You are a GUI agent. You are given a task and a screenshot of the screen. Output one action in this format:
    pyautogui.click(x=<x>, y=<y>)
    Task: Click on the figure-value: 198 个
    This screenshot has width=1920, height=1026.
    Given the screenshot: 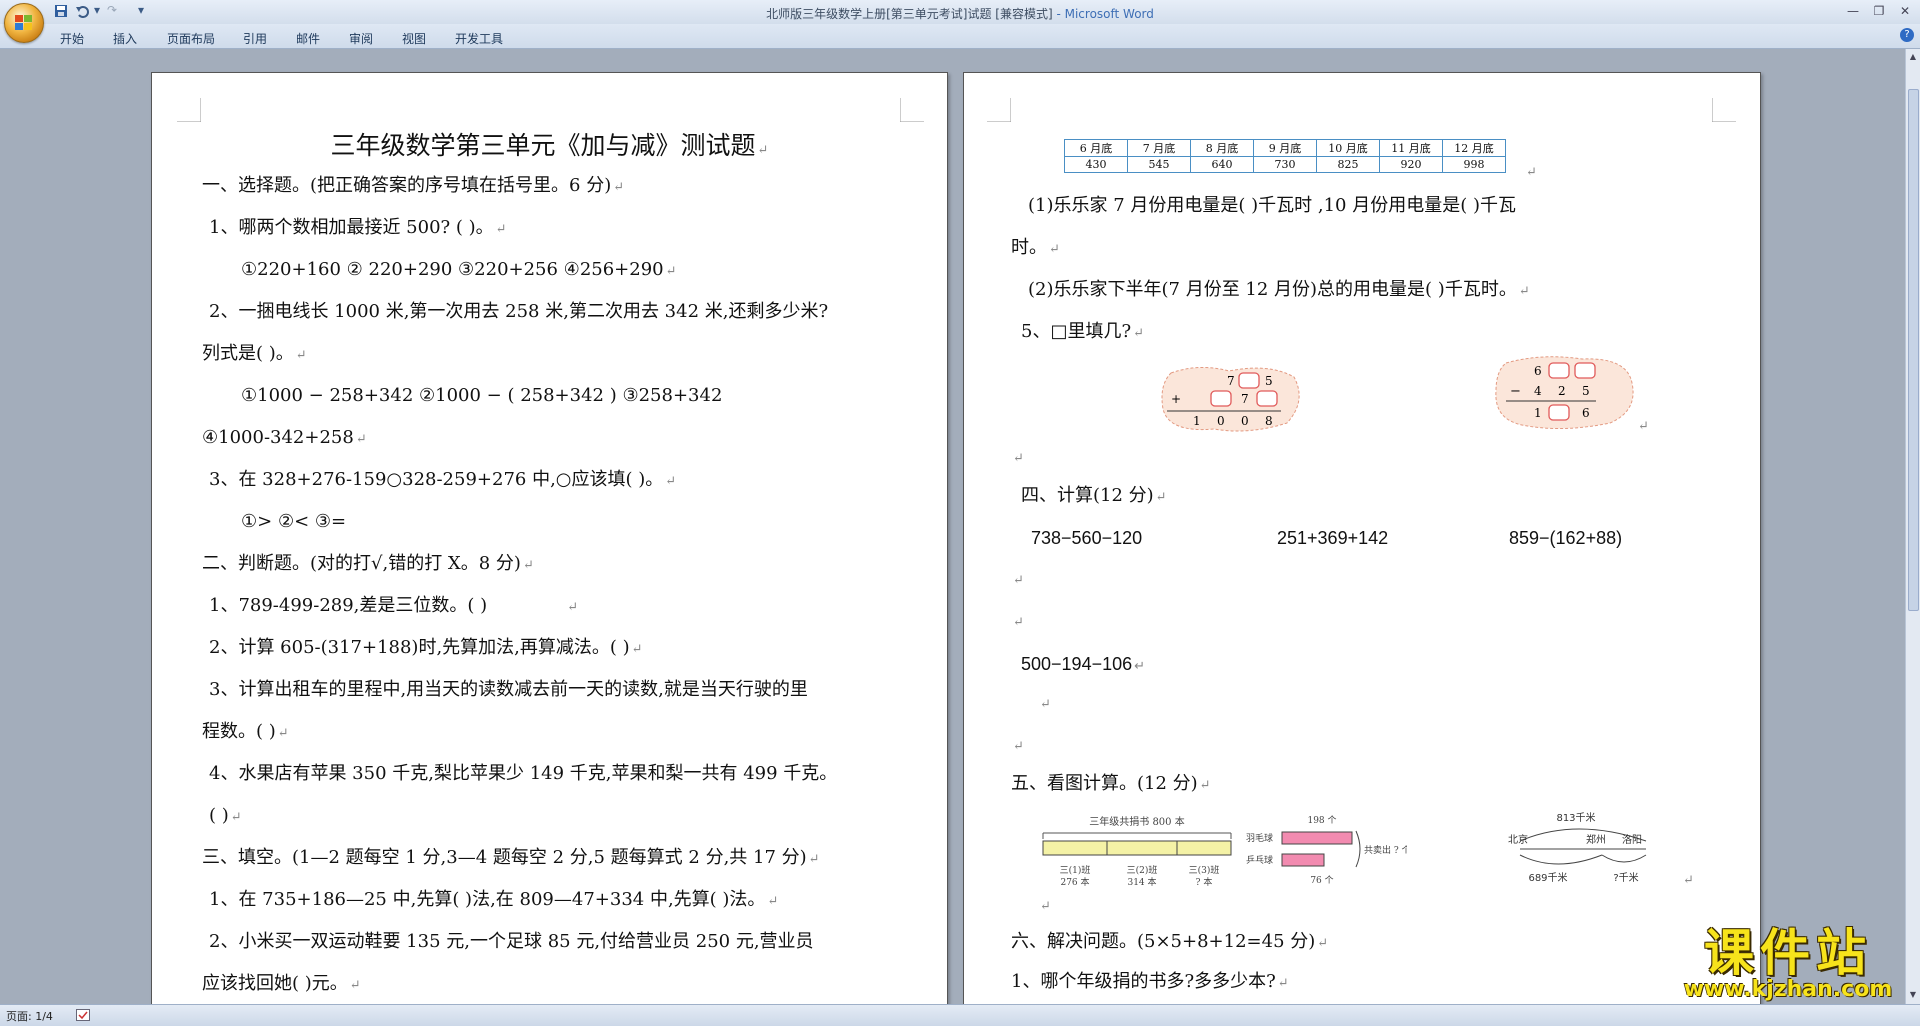 What is the action you would take?
    pyautogui.click(x=1321, y=820)
    